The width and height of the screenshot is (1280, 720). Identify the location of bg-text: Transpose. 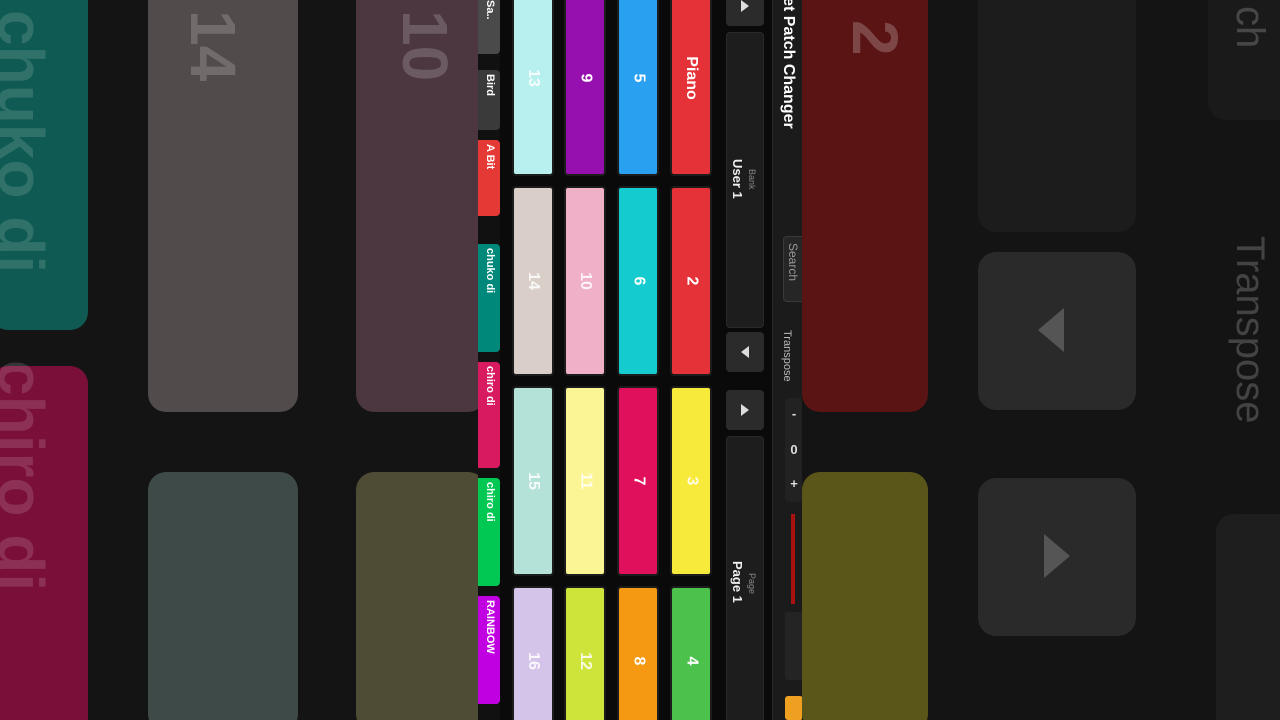
(1250, 330).